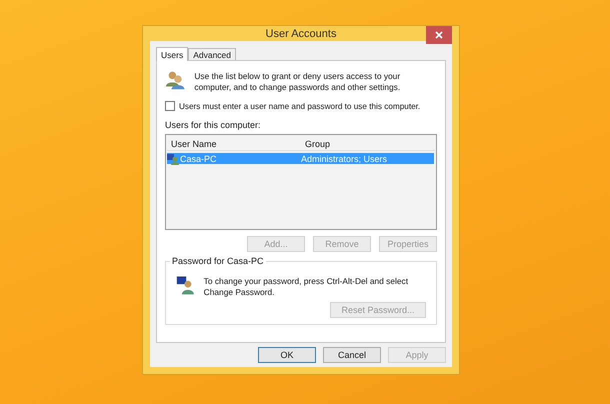 Image resolution: width=610 pixels, height=404 pixels. Describe the element at coordinates (212, 54) in the screenshot. I see `tab: Advanced` at that location.